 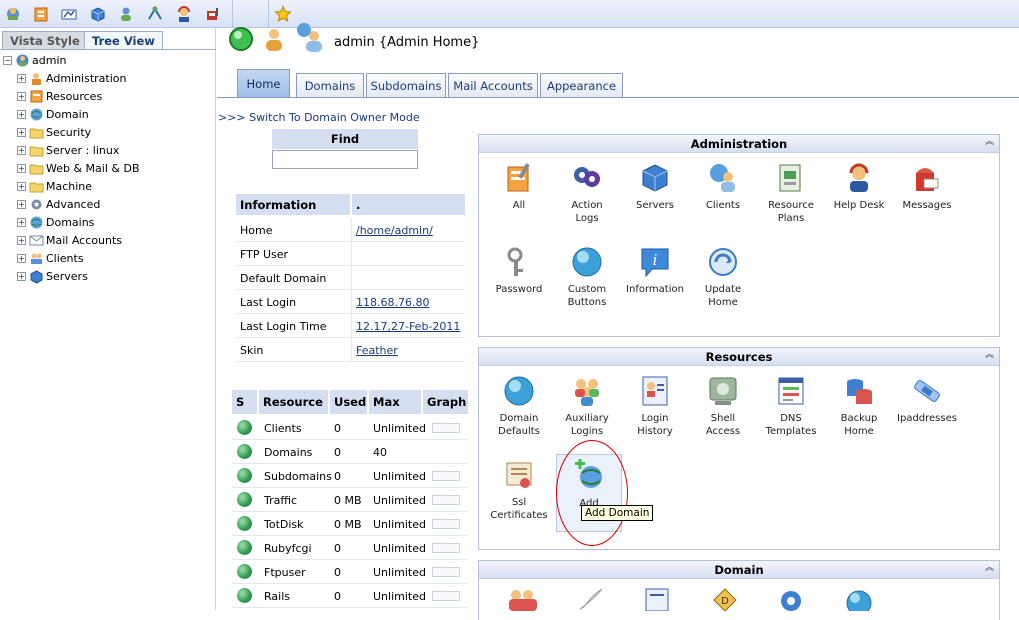 I want to click on tree-item-machine: + Machine, so click(x=54, y=186).